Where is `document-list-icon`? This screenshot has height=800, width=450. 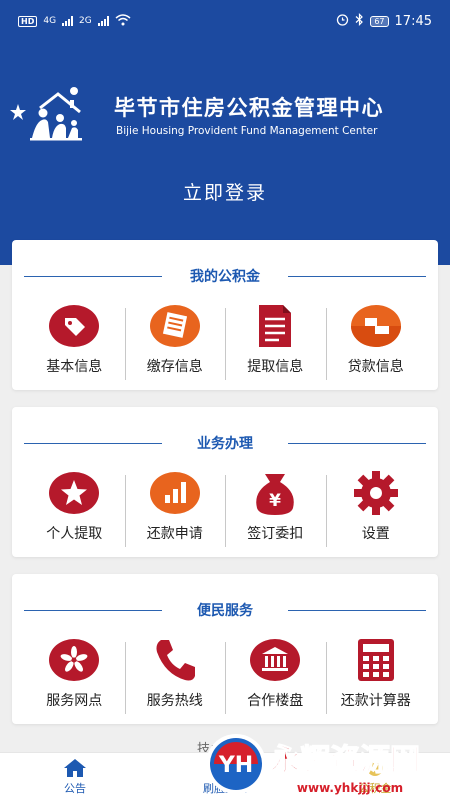
document-list-icon is located at coordinates (175, 326).